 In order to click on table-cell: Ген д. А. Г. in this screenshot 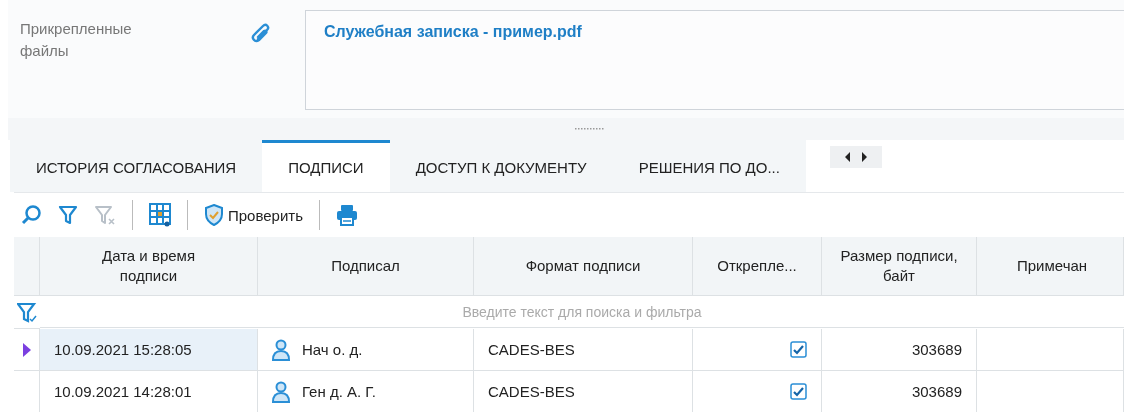, I will do `click(339, 391)`.